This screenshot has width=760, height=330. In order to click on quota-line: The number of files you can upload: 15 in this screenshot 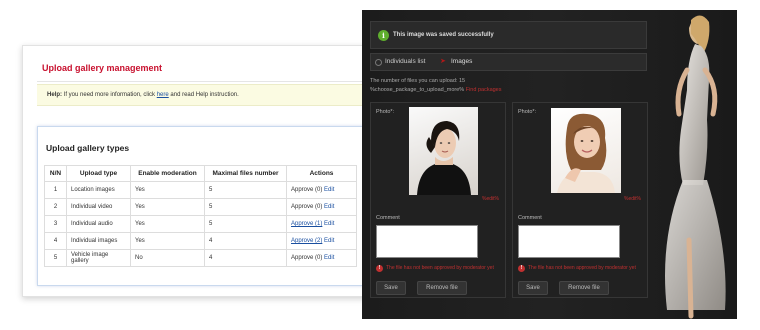, I will do `click(418, 81)`.